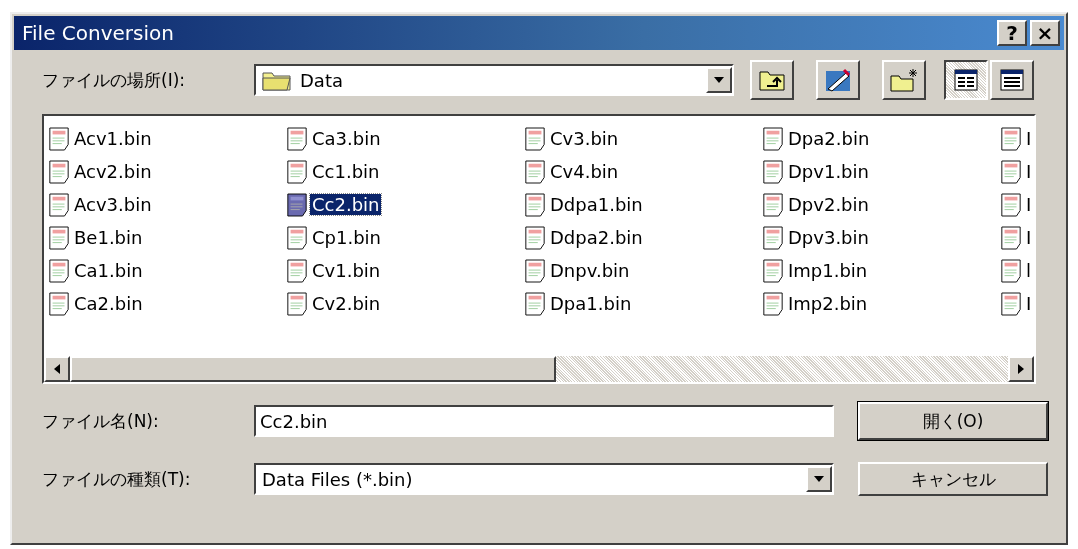 The height and width of the screenshot is (549, 1078). I want to click on file-item: Dpv1.bin, so click(881, 171).